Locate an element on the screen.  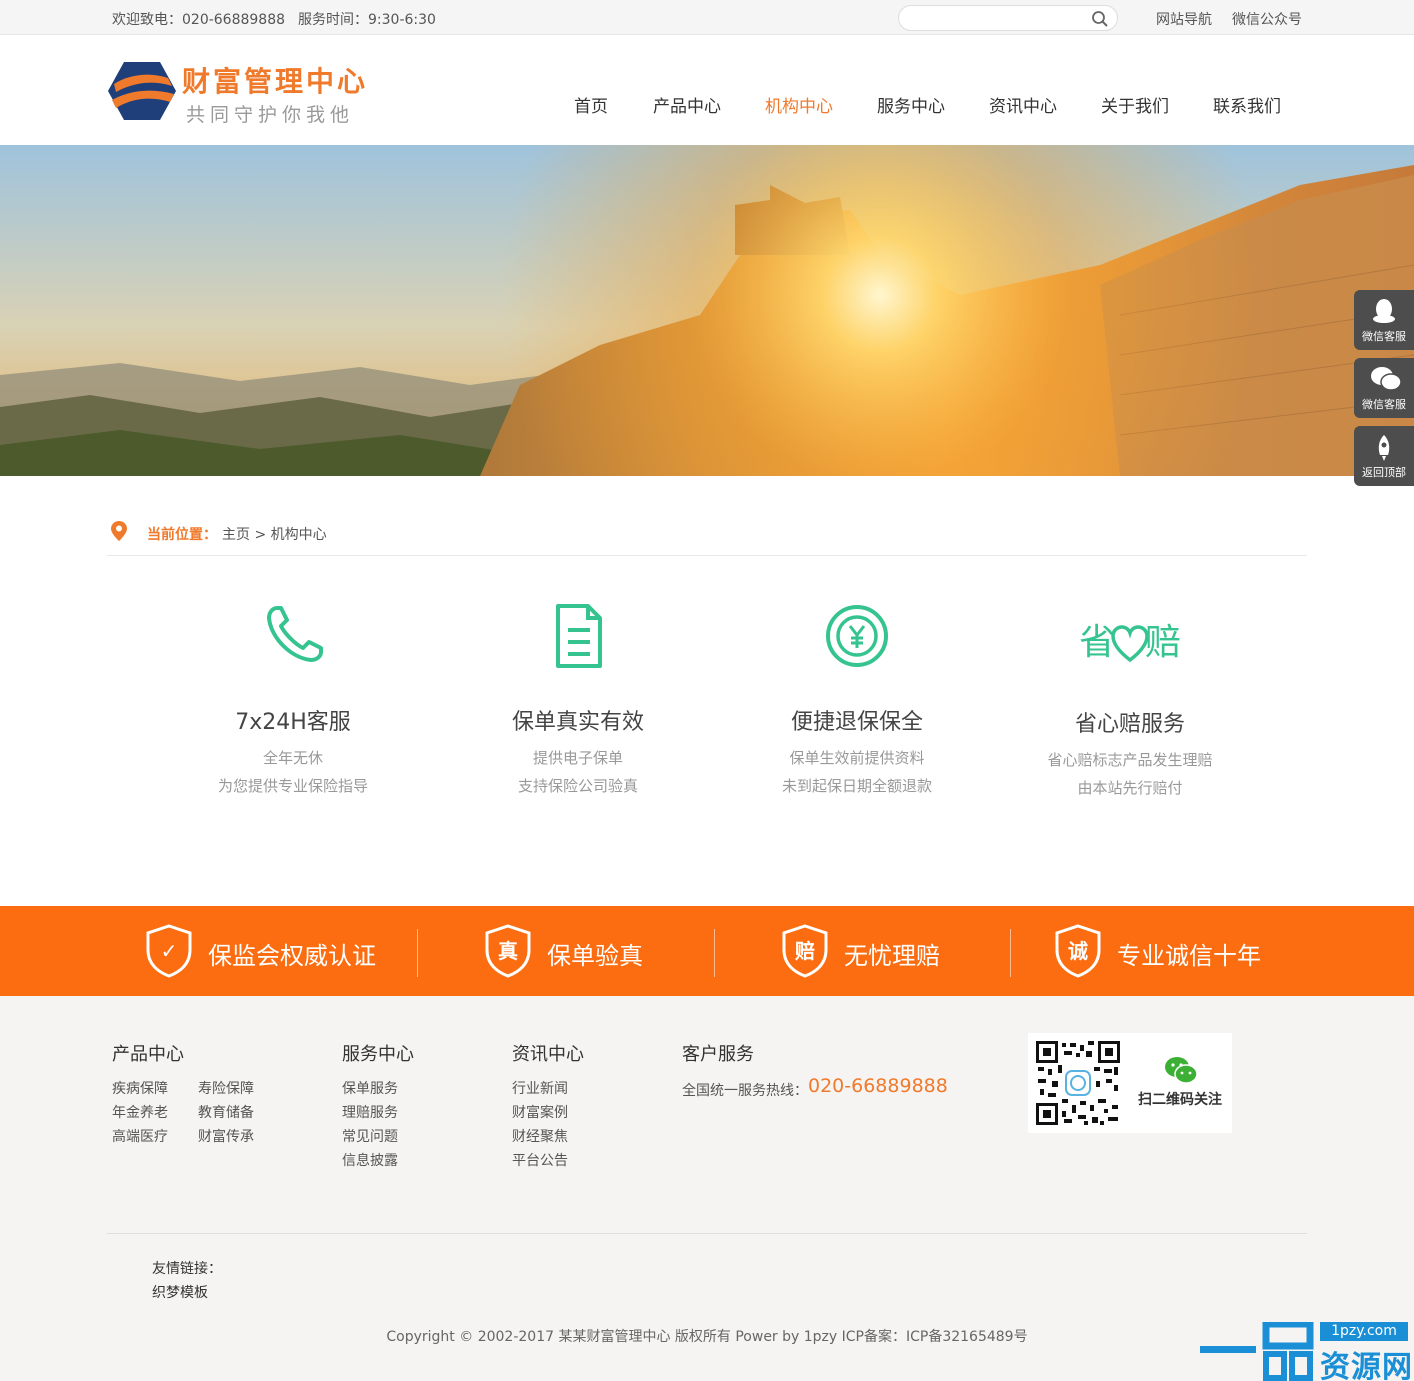
feature-line: 为您提供专业保险指导 is located at coordinates (292, 786).